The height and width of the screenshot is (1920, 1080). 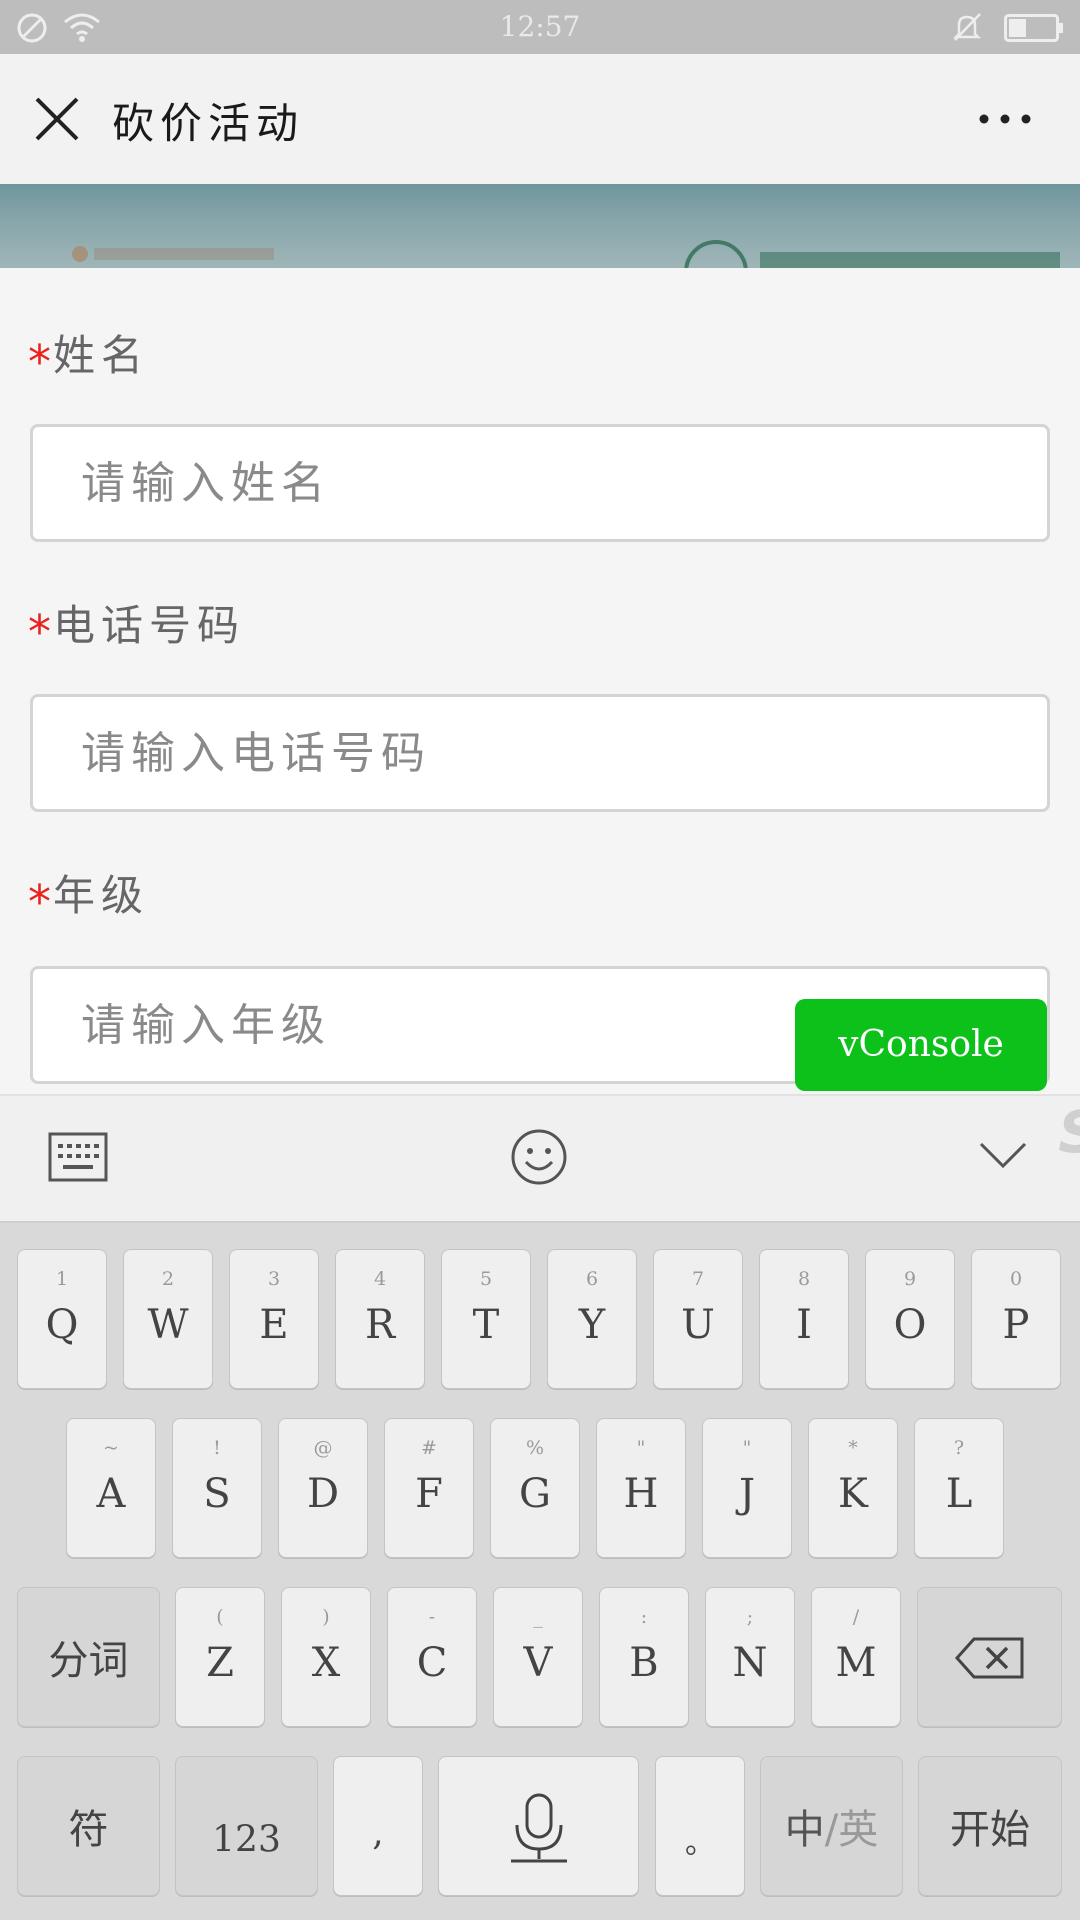 What do you see at coordinates (831, 1826) in the screenshot?
I see `language-toggle-key: 中/英` at bounding box center [831, 1826].